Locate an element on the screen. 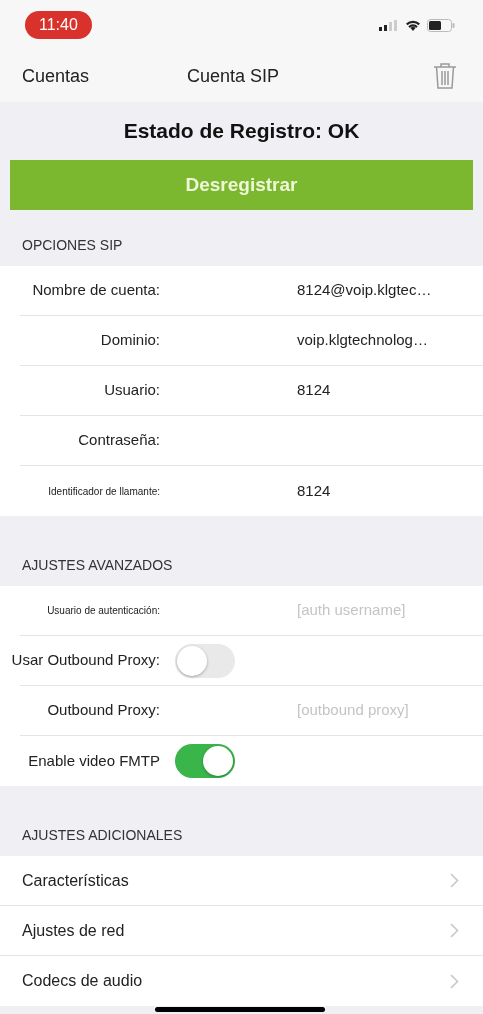  delete-button is located at coordinates (445, 76).